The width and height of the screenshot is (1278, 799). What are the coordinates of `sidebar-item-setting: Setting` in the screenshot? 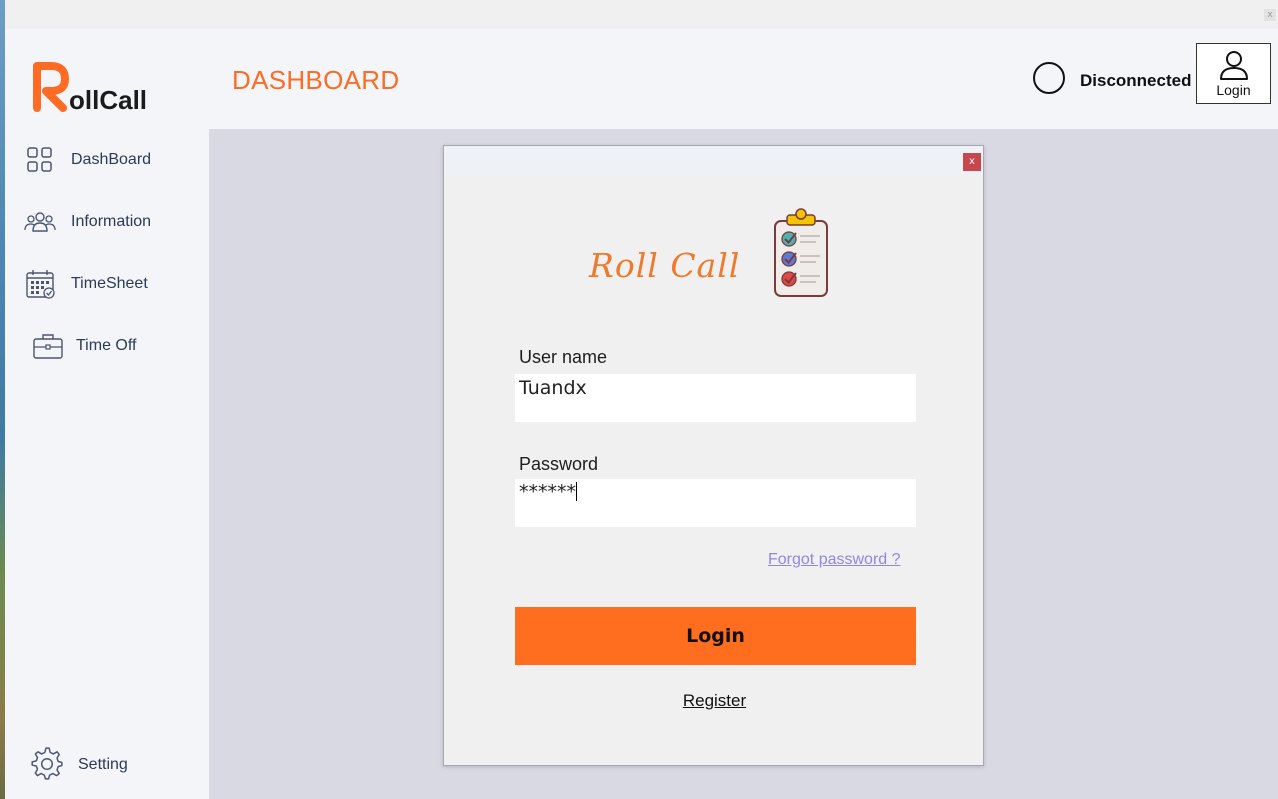 It's located at (113, 764).